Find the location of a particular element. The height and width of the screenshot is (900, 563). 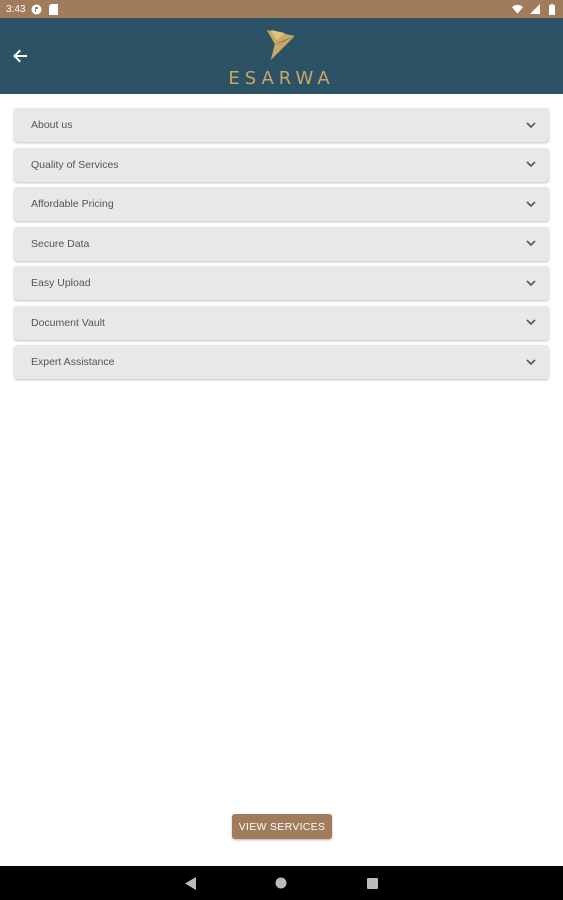

wifi-icon is located at coordinates (517, 9).